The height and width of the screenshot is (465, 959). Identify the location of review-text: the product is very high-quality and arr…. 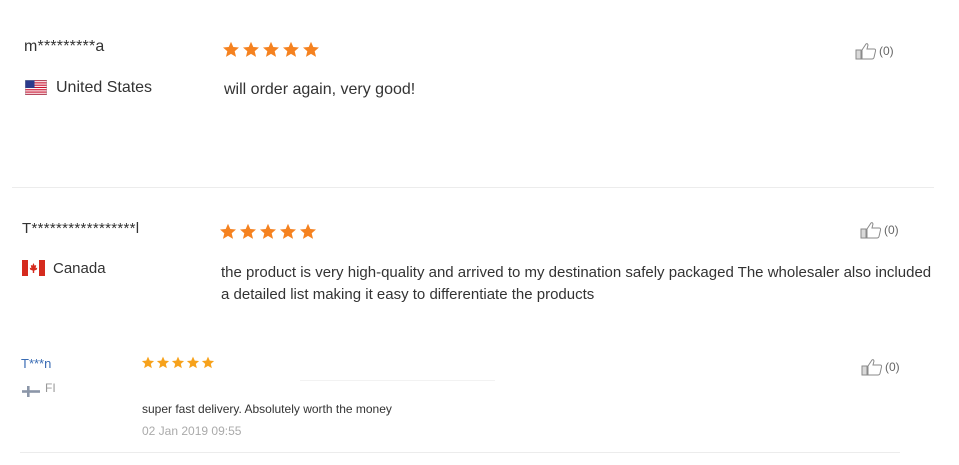
(576, 283).